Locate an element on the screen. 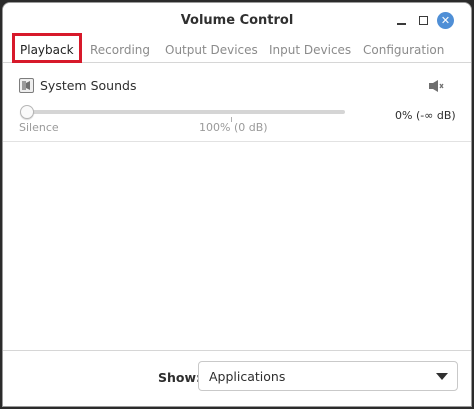  maximize-icon is located at coordinates (423, 20).